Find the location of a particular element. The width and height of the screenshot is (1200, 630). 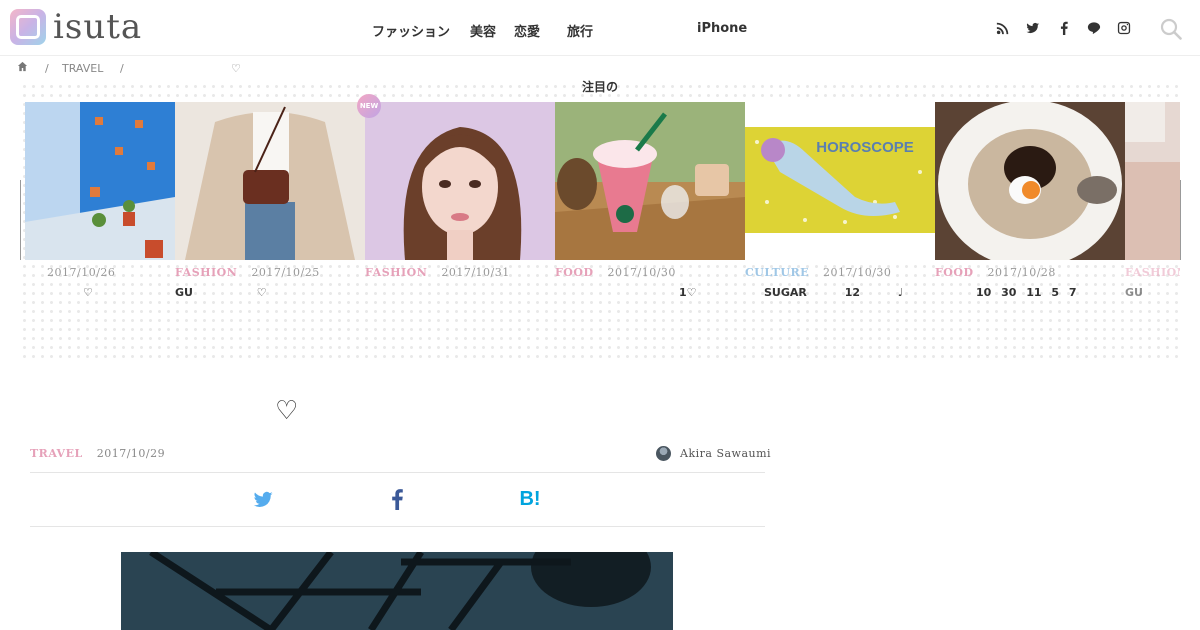

card-meta: FASHION is located at coordinates (1152, 272).